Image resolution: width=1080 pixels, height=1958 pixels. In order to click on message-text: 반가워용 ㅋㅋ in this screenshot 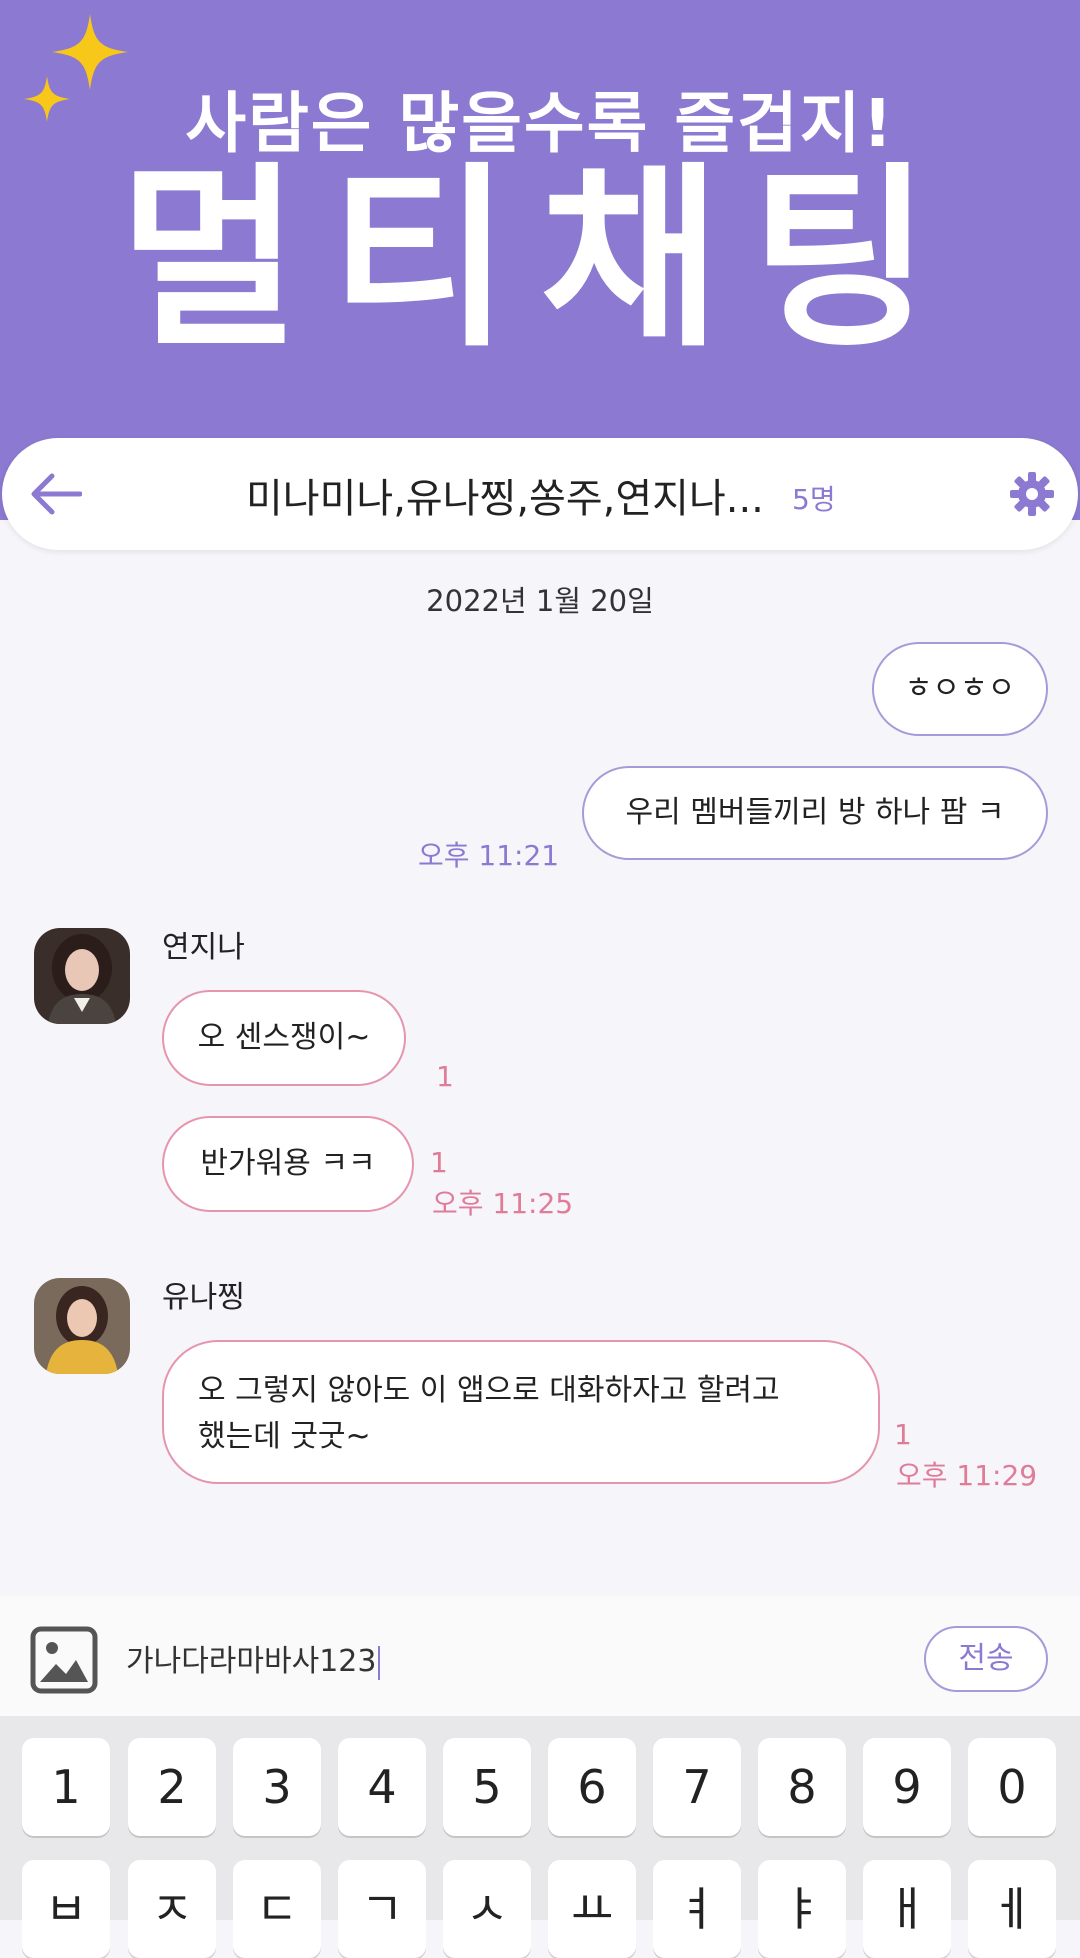, I will do `click(288, 1163)`.